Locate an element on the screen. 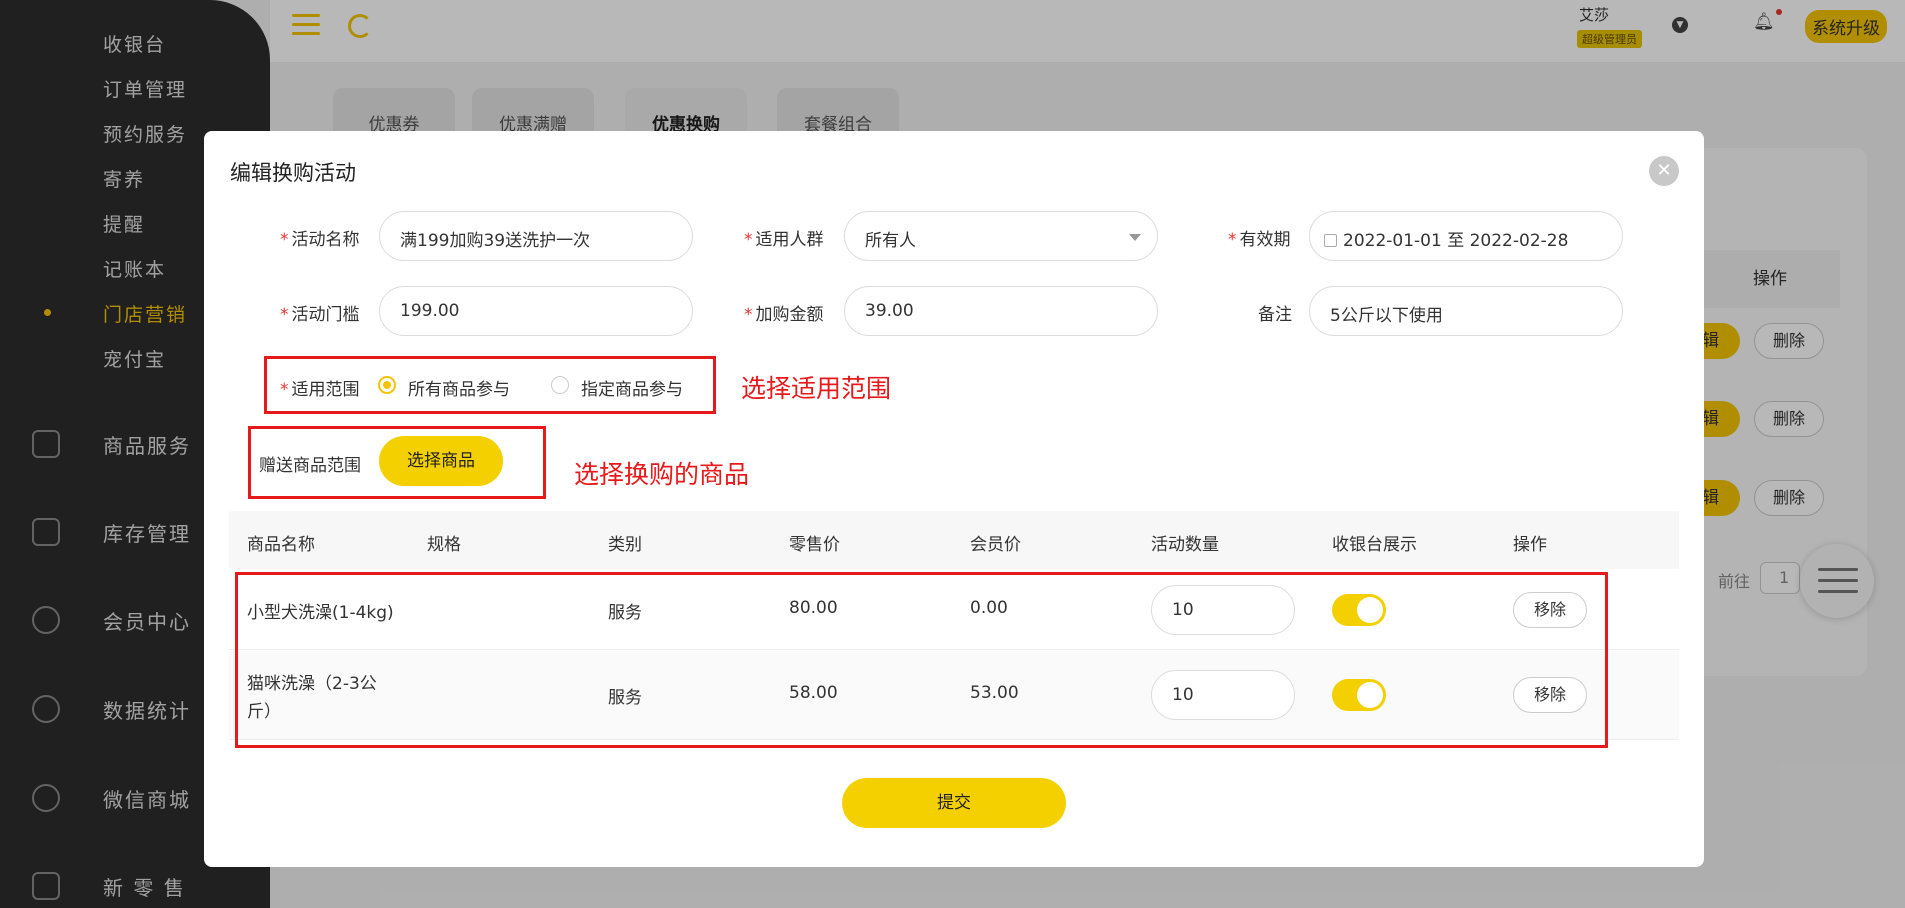 This screenshot has width=1905, height=908. validity-date-range: 2022-01-01 至 2022-02-28 is located at coordinates (1466, 236).